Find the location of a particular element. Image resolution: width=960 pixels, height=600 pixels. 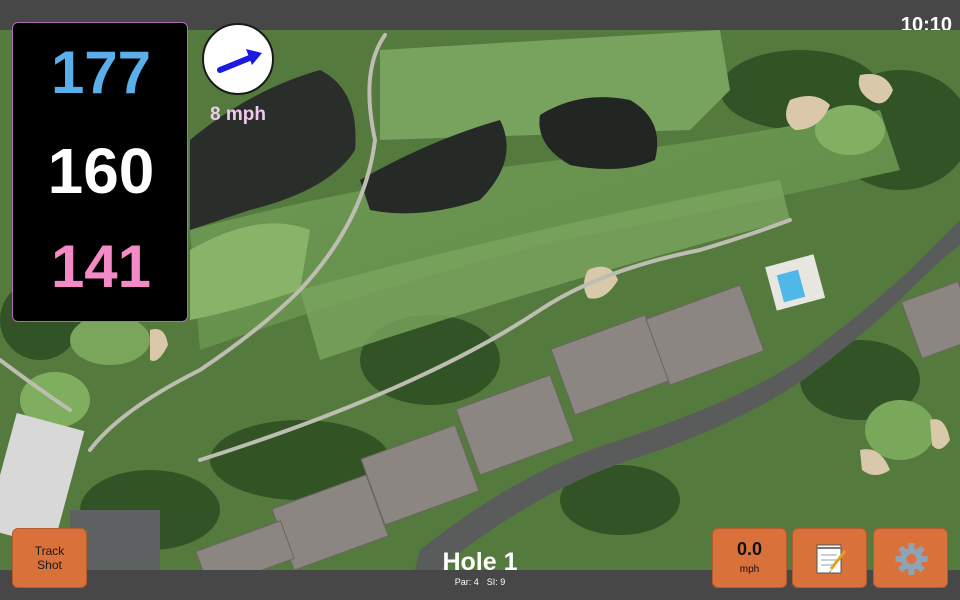

speed-button: 0.0 mph is located at coordinates (749, 558).